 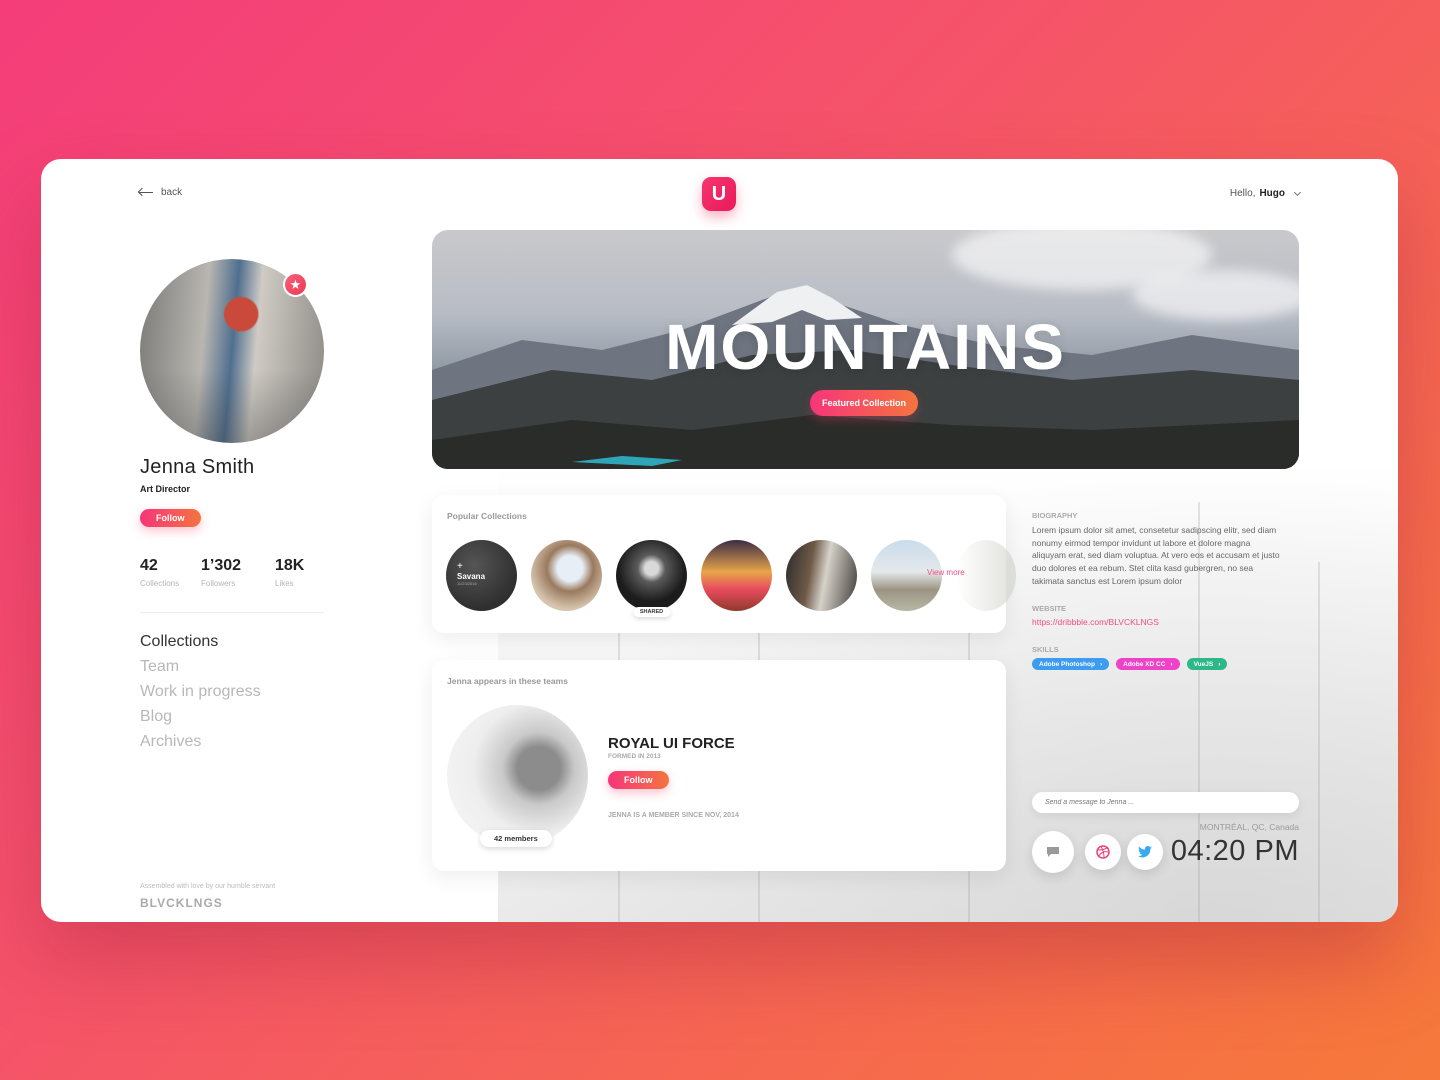 I want to click on website-link: https://dribbble.com/BLVCKLNGS, so click(x=1095, y=622).